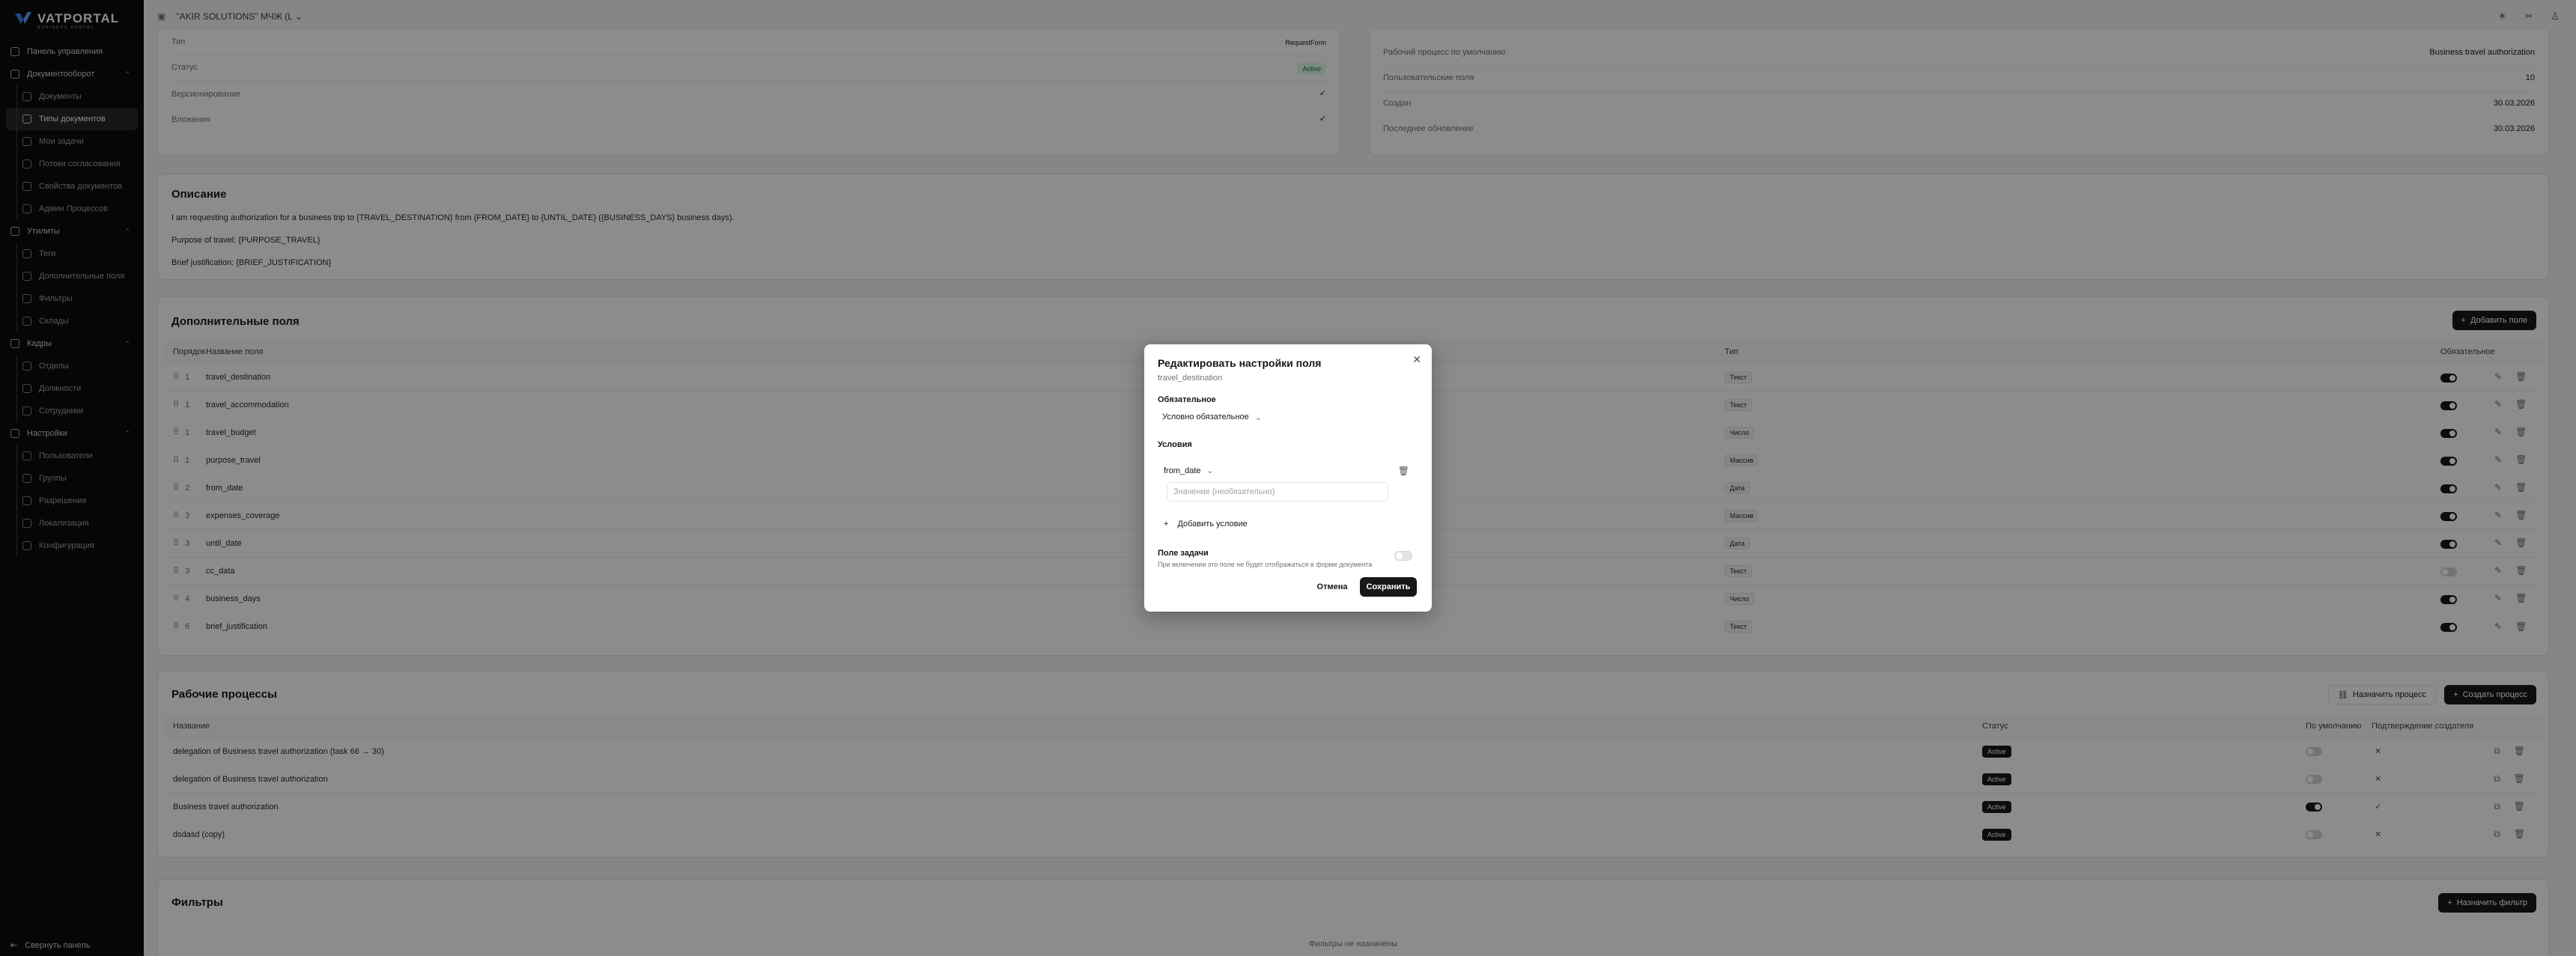 This screenshot has width=2576, height=956. Describe the element at coordinates (1332, 587) in the screenshot. I see `cancel-button: Отмена` at that location.